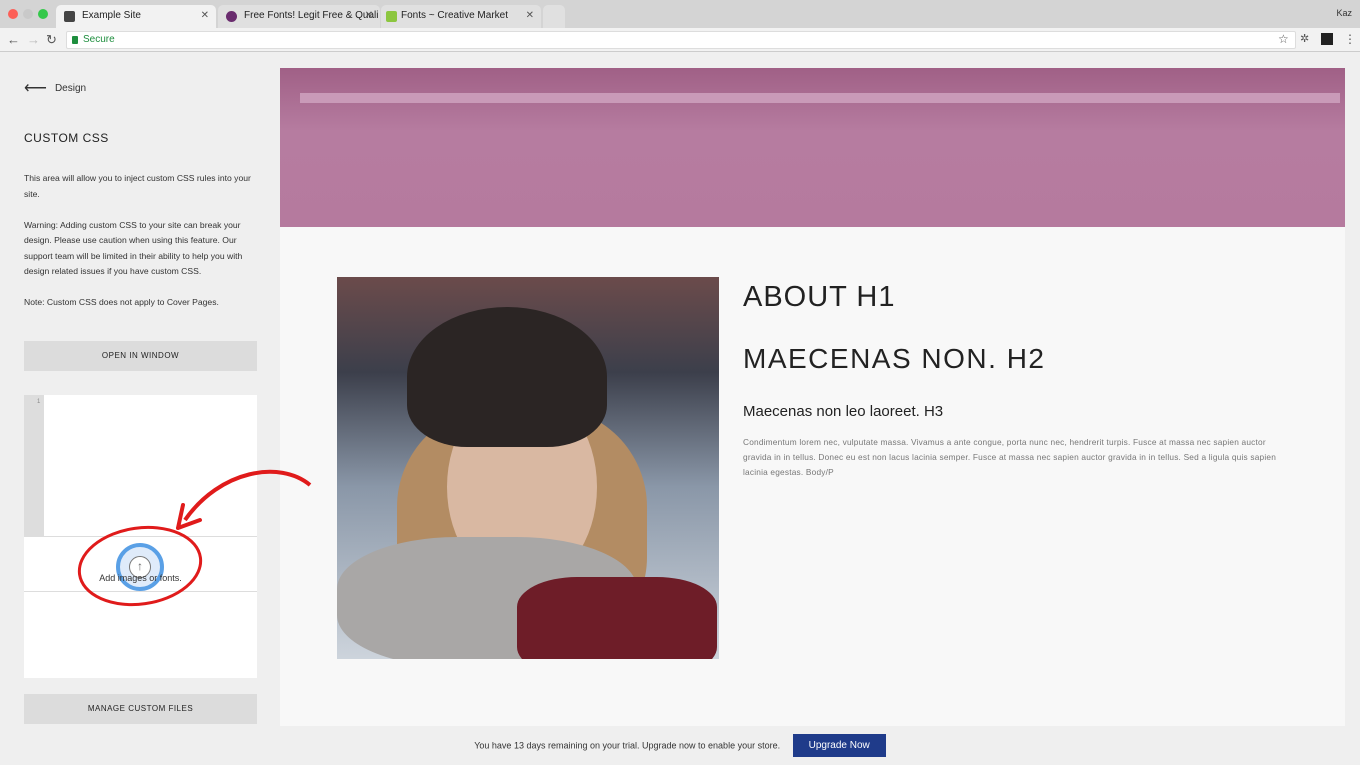 Image resolution: width=1360 pixels, height=765 pixels. What do you see at coordinates (839, 745) in the screenshot?
I see `upgrade-now-button: Upgrade Now` at bounding box center [839, 745].